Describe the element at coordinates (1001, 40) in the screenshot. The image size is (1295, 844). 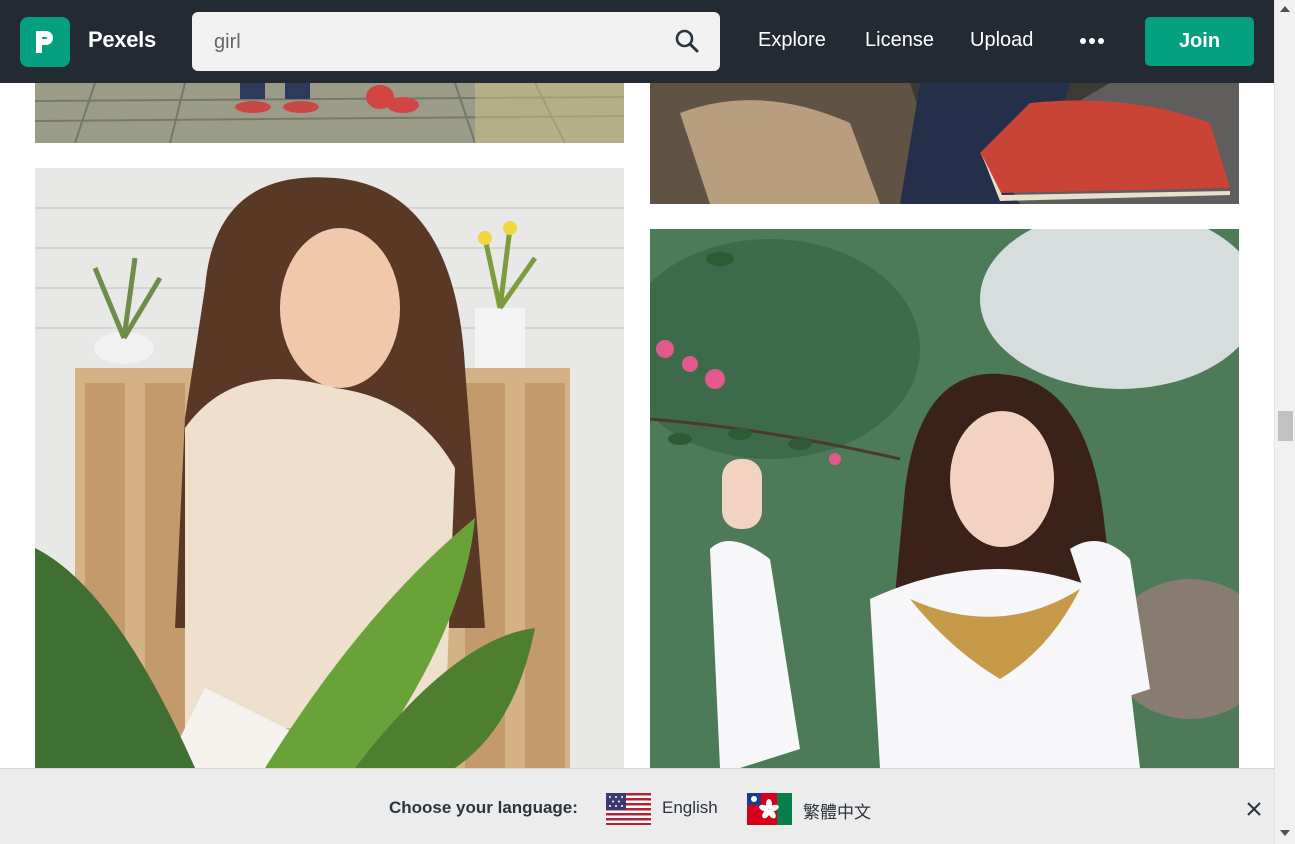
I see `nav-upload-link: Upload` at that location.